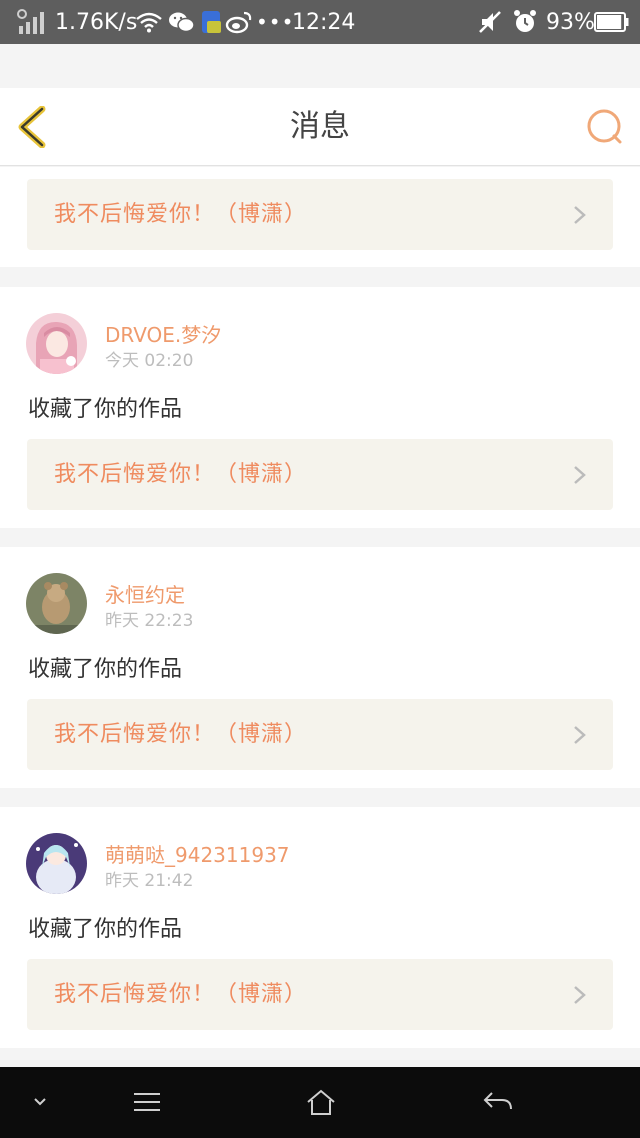 The image size is (640, 1138). I want to click on username: DRVOE.梦汐, so click(163, 333).